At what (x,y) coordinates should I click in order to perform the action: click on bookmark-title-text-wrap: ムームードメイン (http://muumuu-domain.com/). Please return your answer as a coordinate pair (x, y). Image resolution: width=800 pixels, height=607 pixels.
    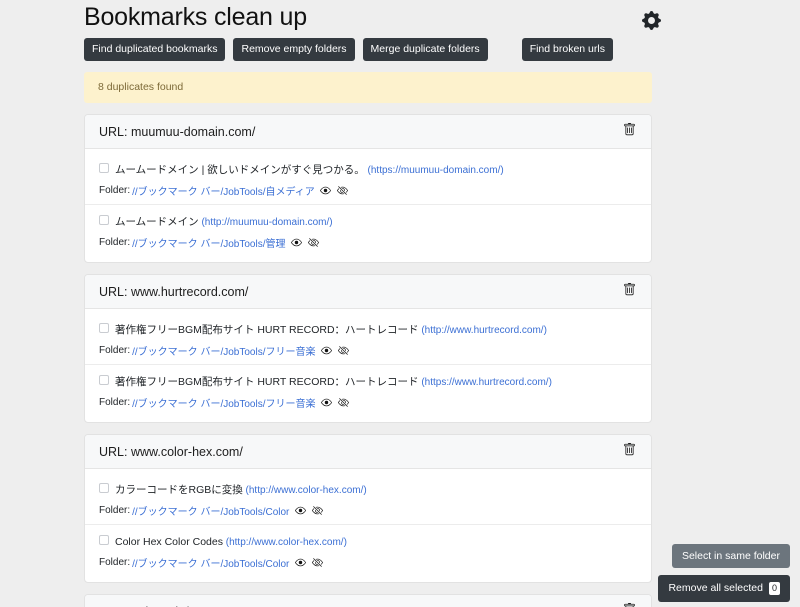
    Looking at the image, I should click on (224, 221).